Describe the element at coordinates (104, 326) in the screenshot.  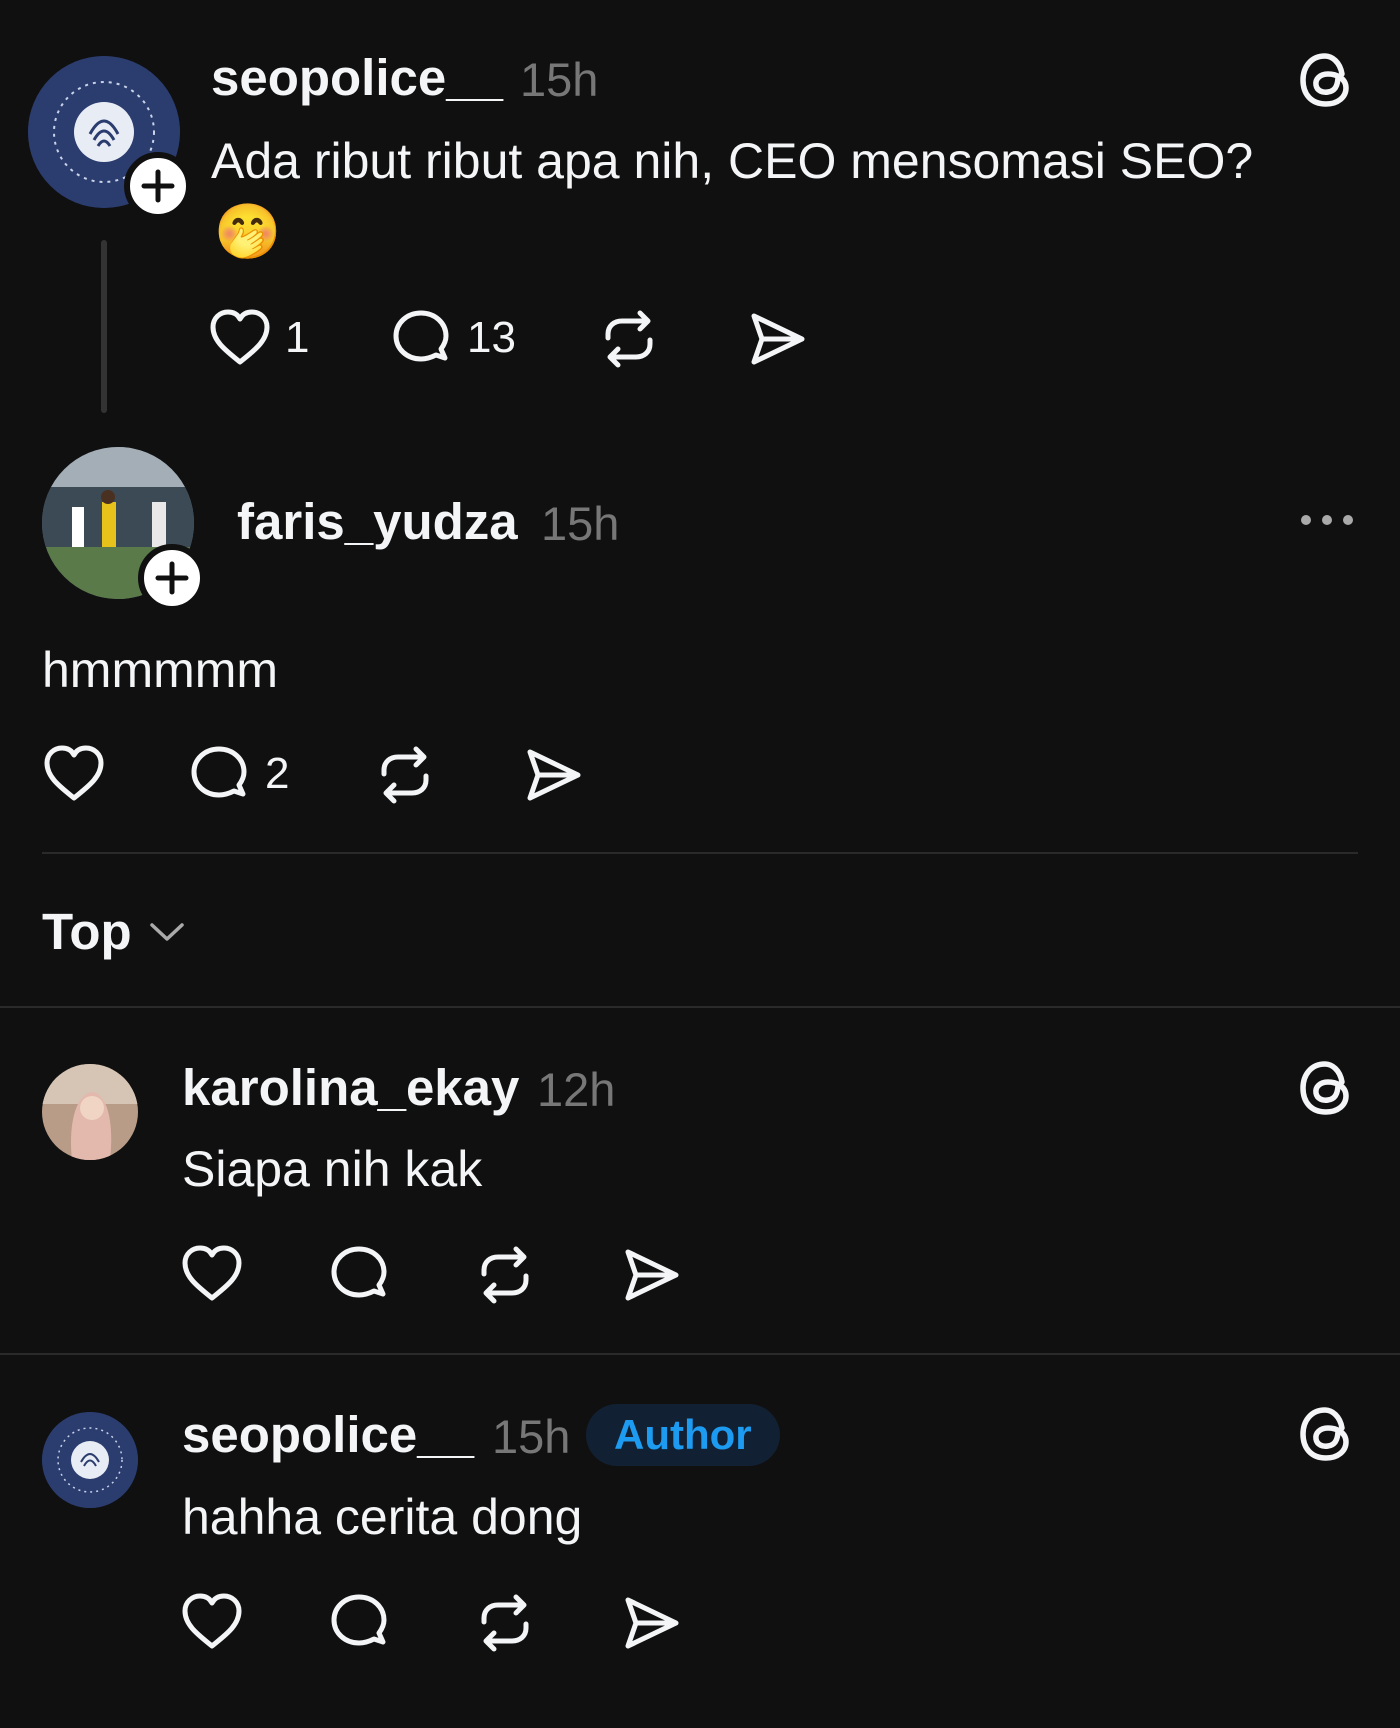
I see `thread-line` at that location.